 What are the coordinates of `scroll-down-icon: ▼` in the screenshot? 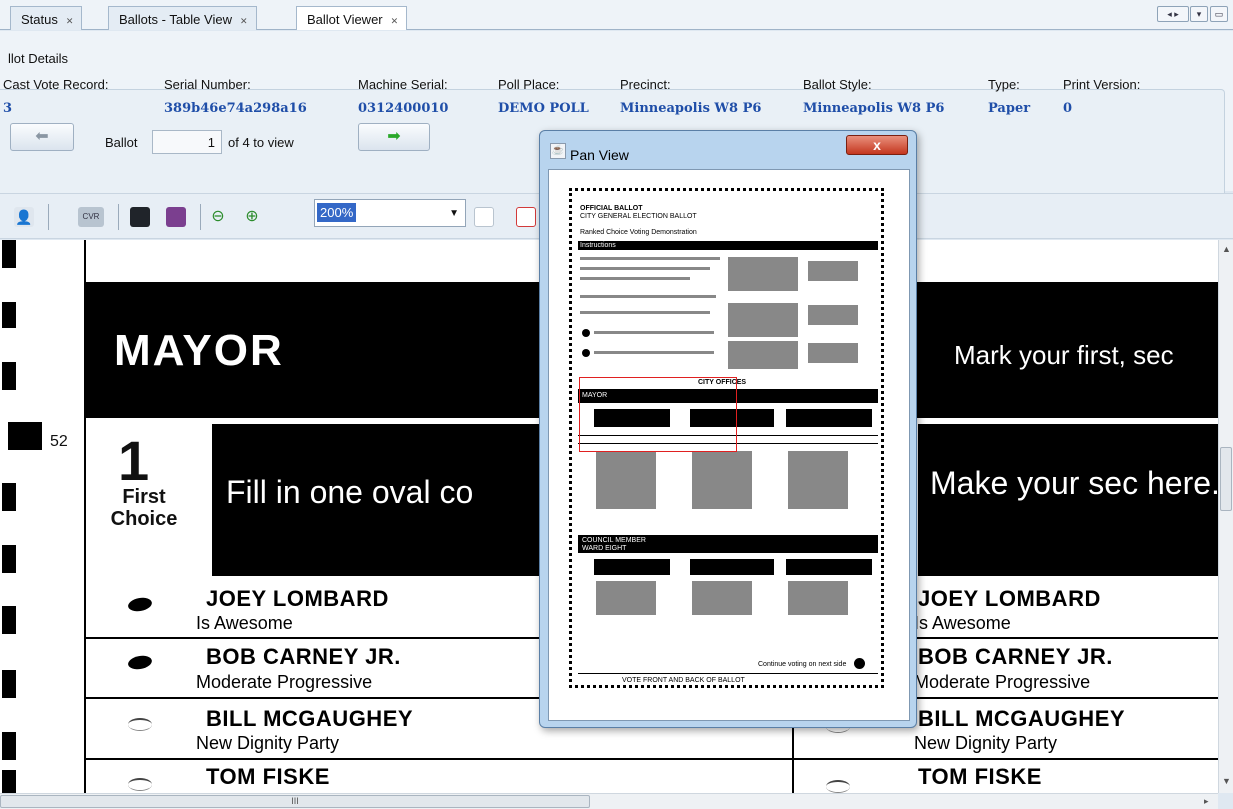 It's located at (1226, 781).